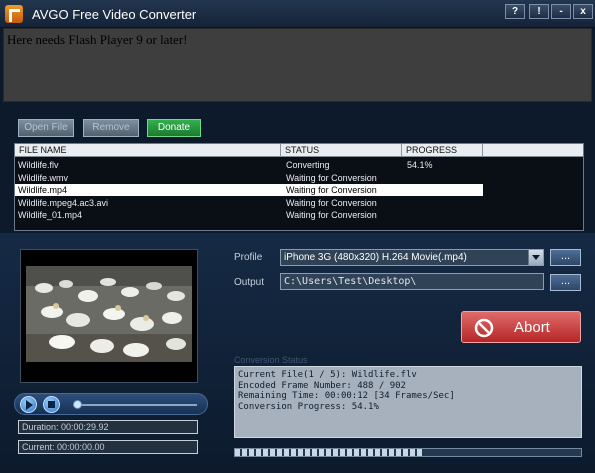 The image size is (595, 473). I want to click on seek-slider, so click(135, 405).